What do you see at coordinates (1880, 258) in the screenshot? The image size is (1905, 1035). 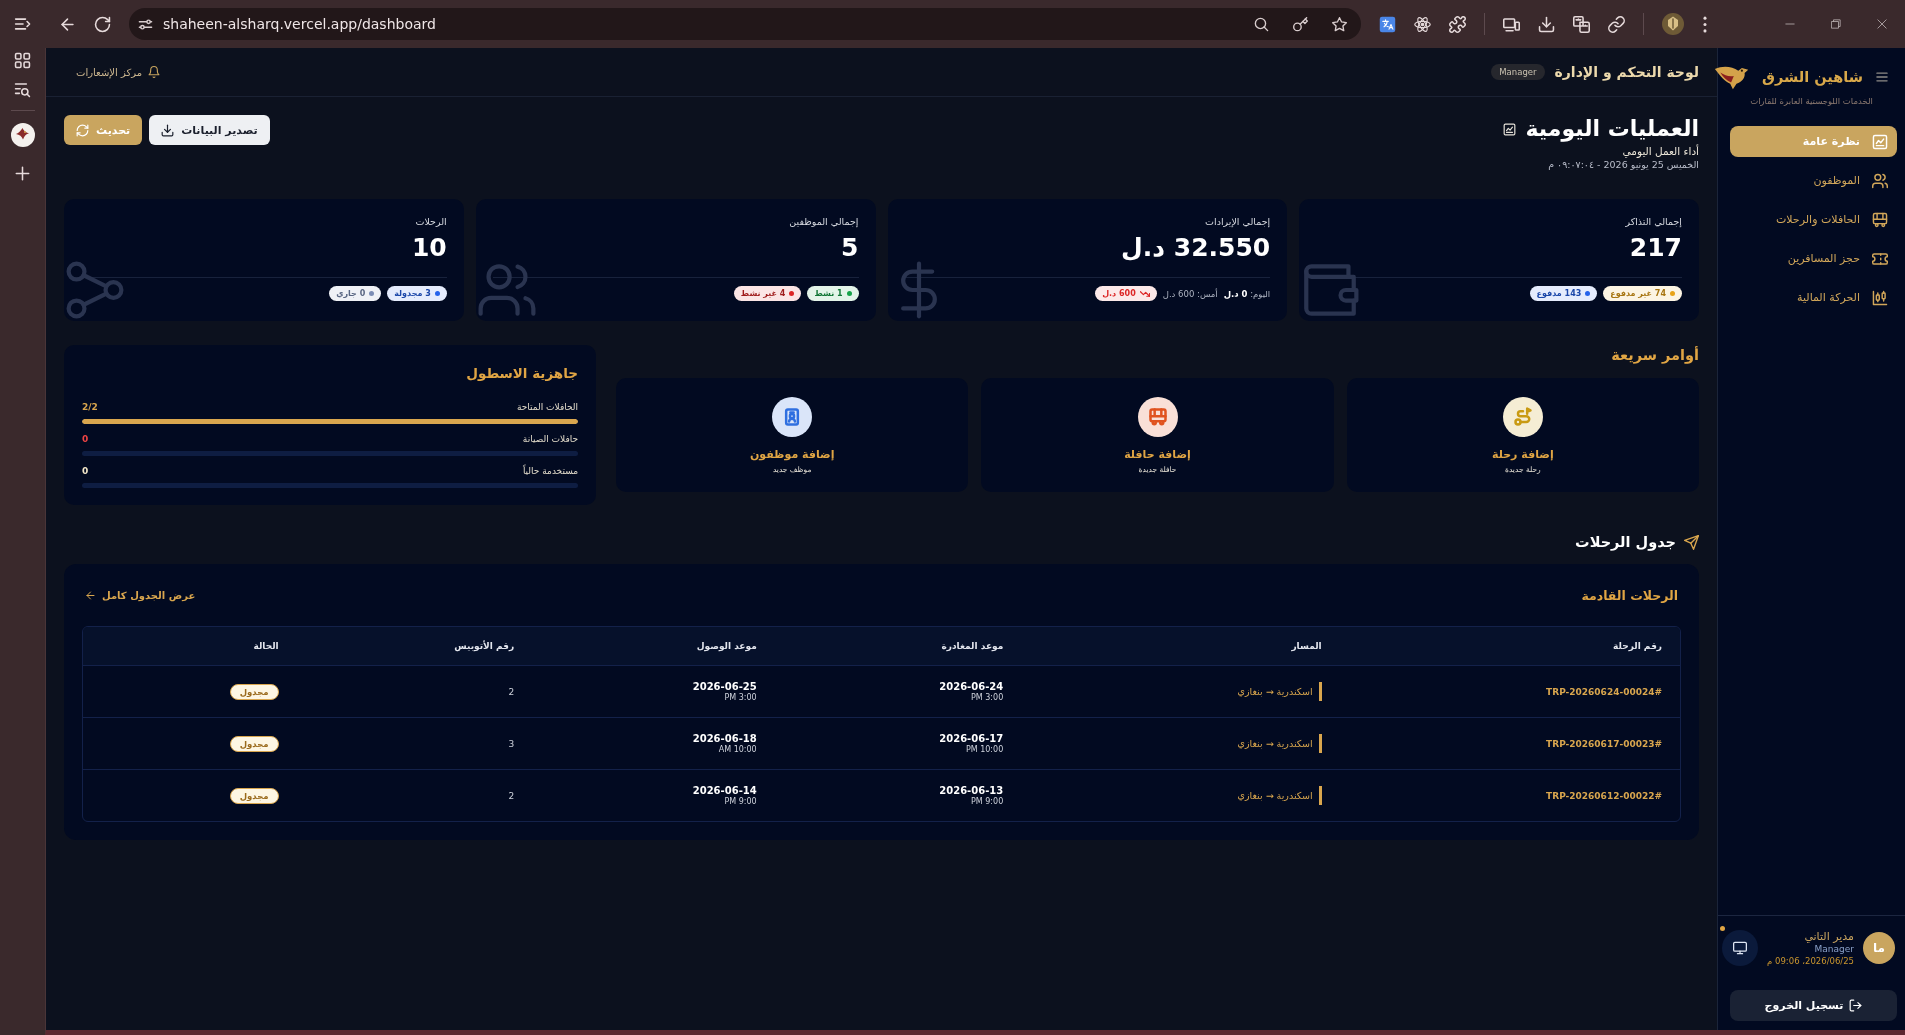 I see `ticket-icon` at bounding box center [1880, 258].